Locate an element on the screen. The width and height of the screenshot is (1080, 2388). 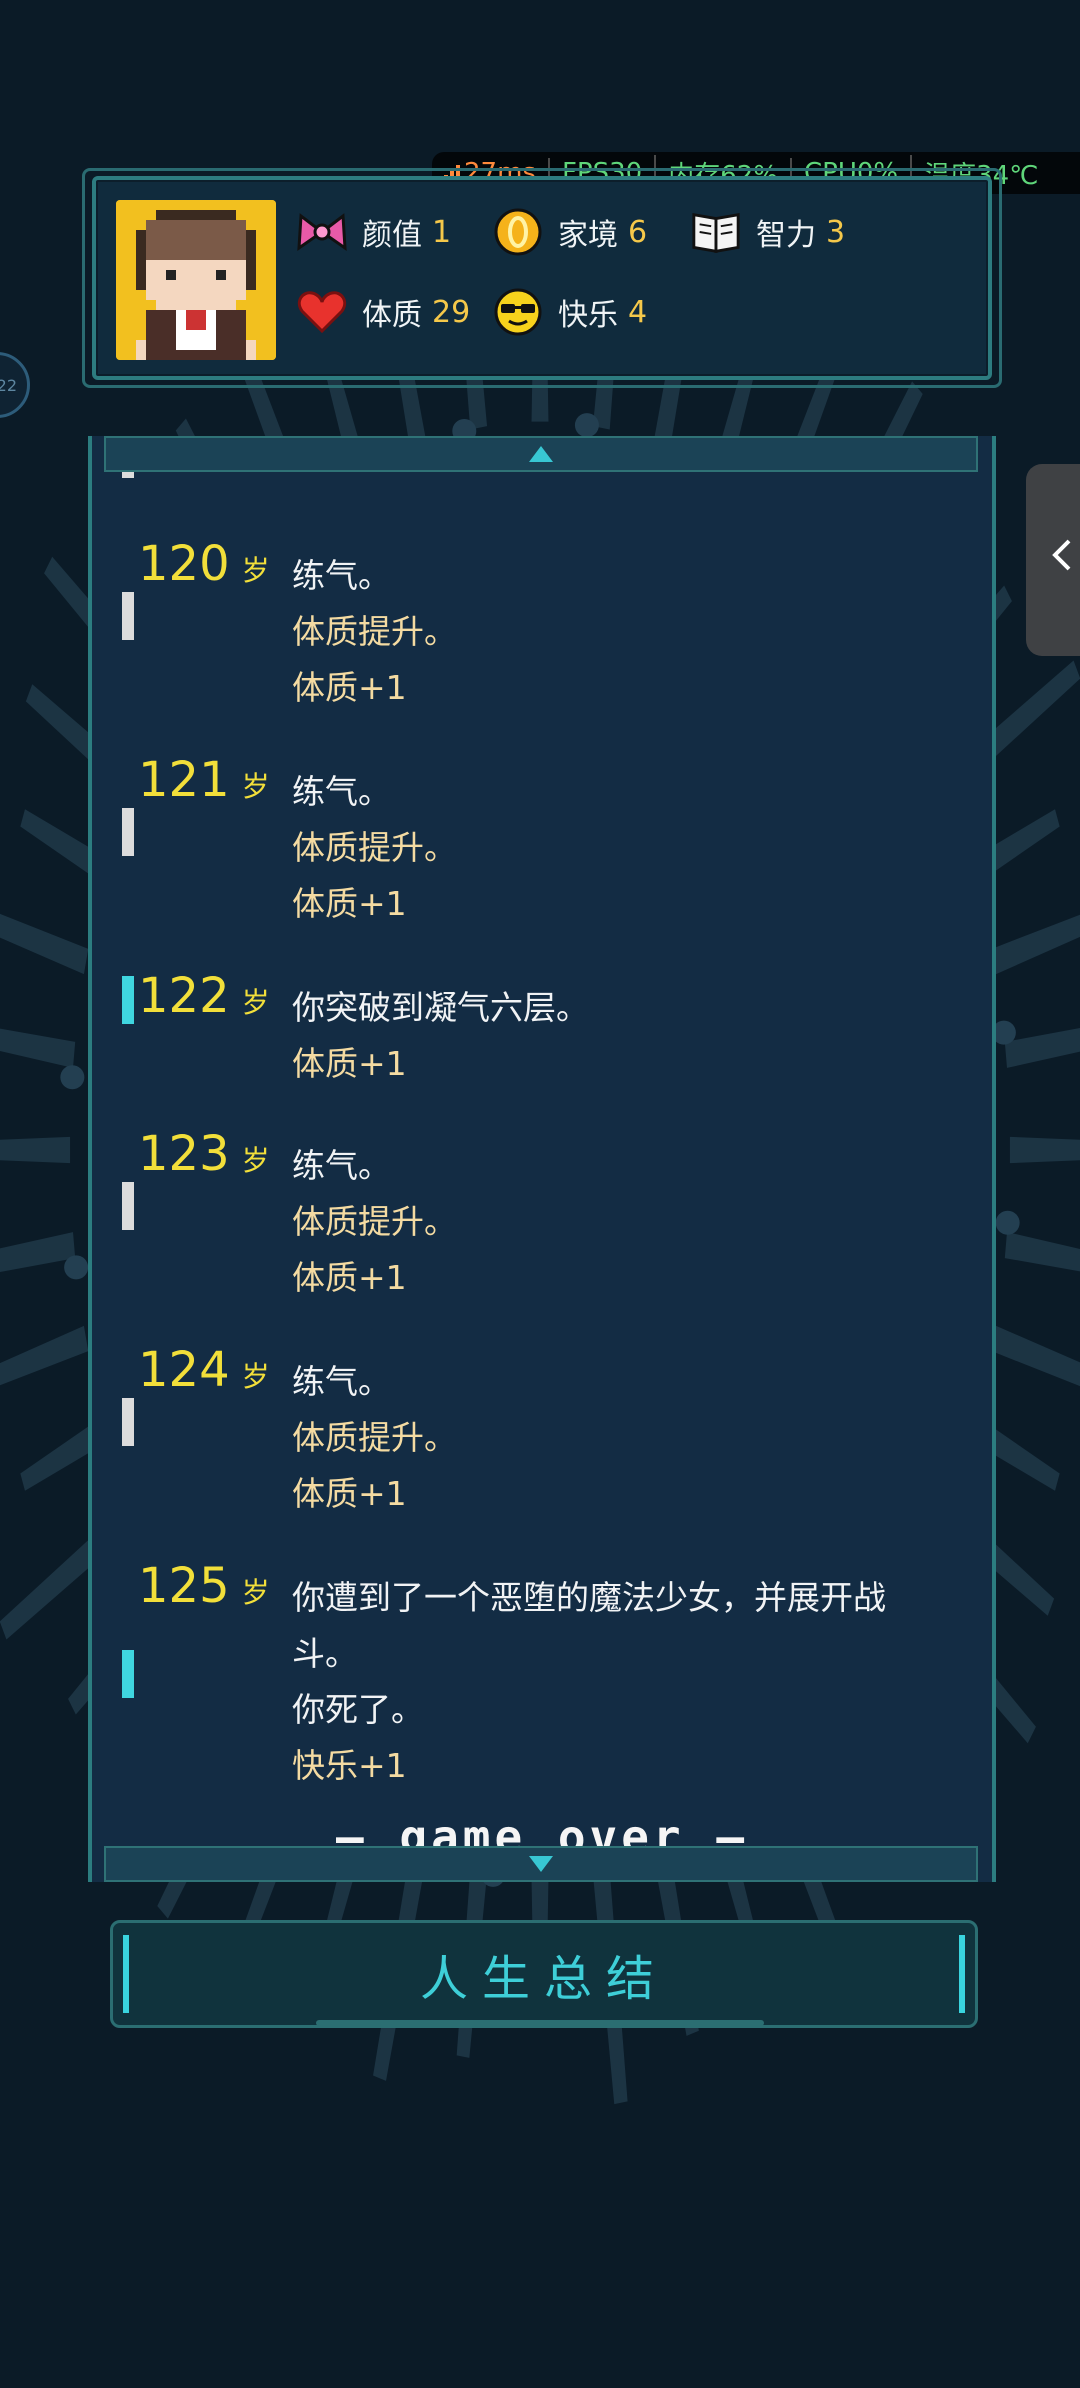
scroll-up-button is located at coordinates (541, 454).